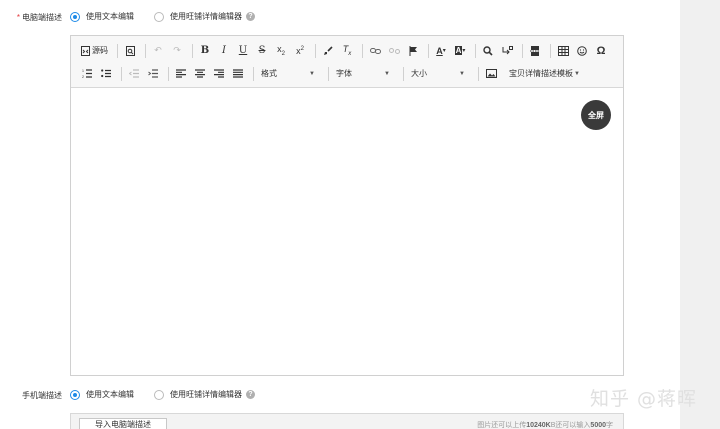 The width and height of the screenshot is (720, 429). What do you see at coordinates (544, 74) in the screenshot?
I see `template-dropdown: 宝贝详情描述模板 ▼` at bounding box center [544, 74].